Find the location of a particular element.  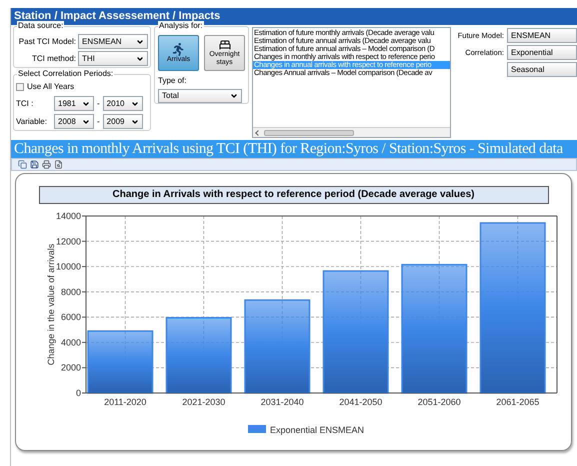

results-title-bar: Changes in monthly Arrivals using TCI (THI) for Region:Syros / Station:Syros - Simulated data is located at coordinates (294, 149).